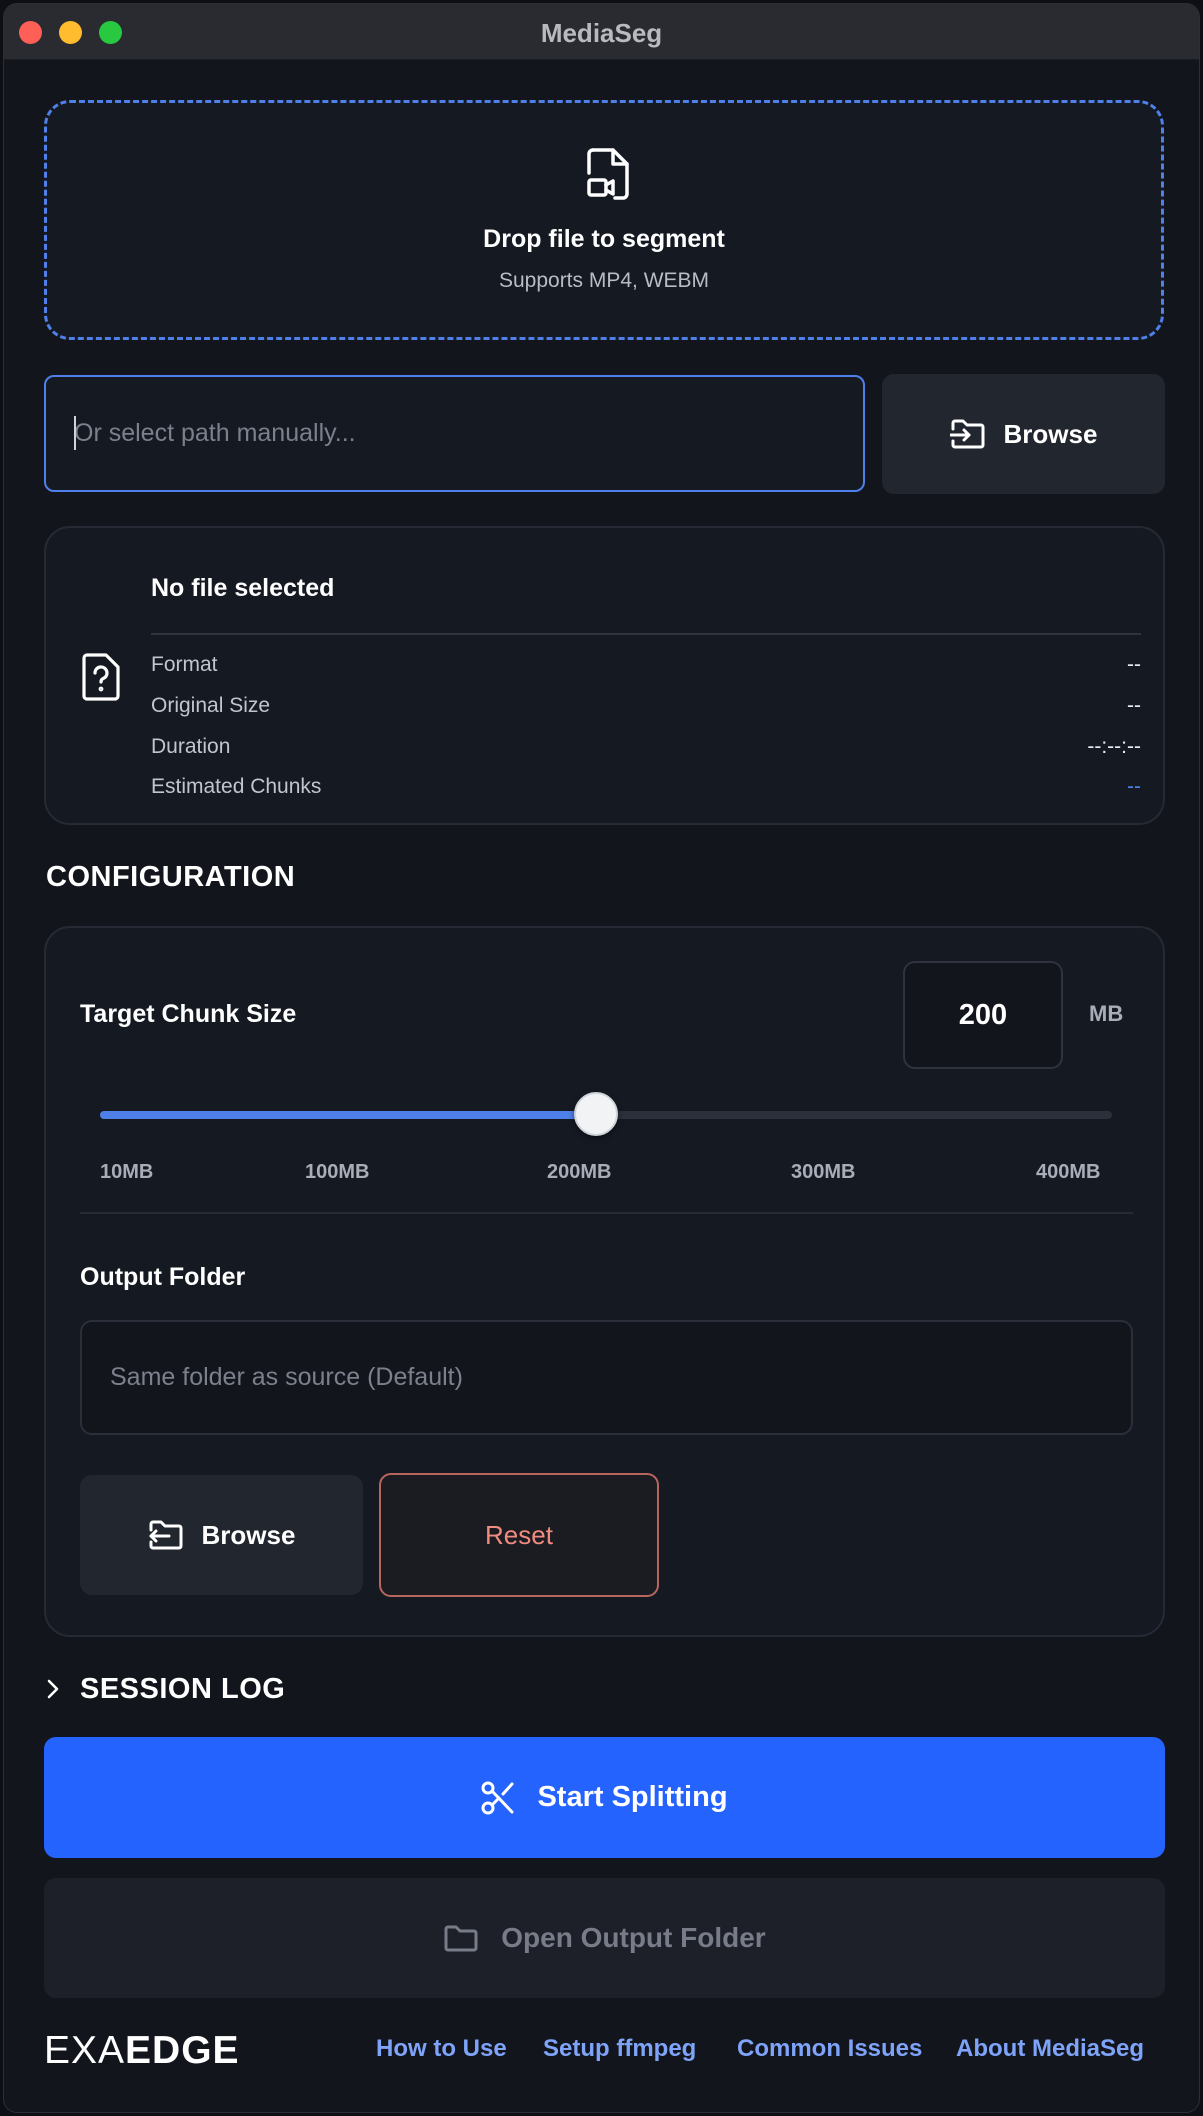 The image size is (1203, 2116). Describe the element at coordinates (646, 709) in the screenshot. I see `info-row-original-size: Original Size --` at that location.